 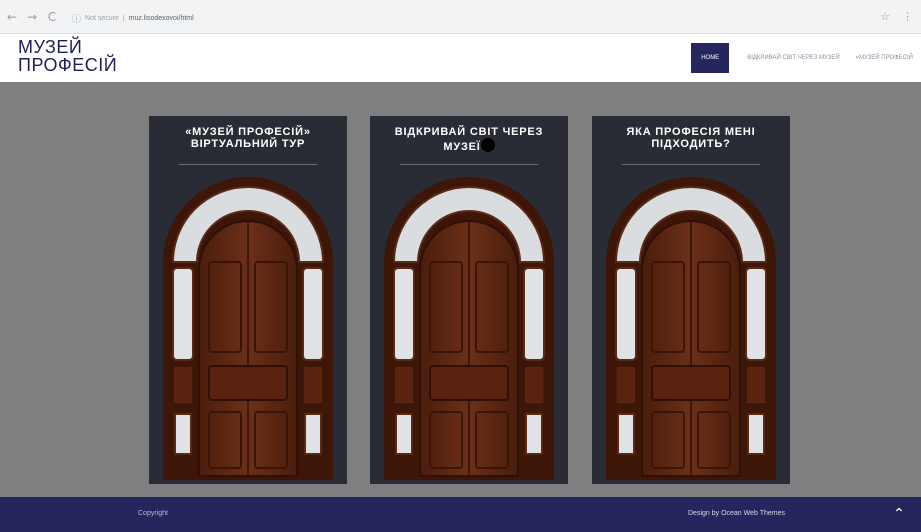 I want to click on card-virtual-tour: «МУЗЕЙ ПРОФЕСІЙ» ВІРТУАЛЬНИЙ ТУР, so click(x=248, y=300).